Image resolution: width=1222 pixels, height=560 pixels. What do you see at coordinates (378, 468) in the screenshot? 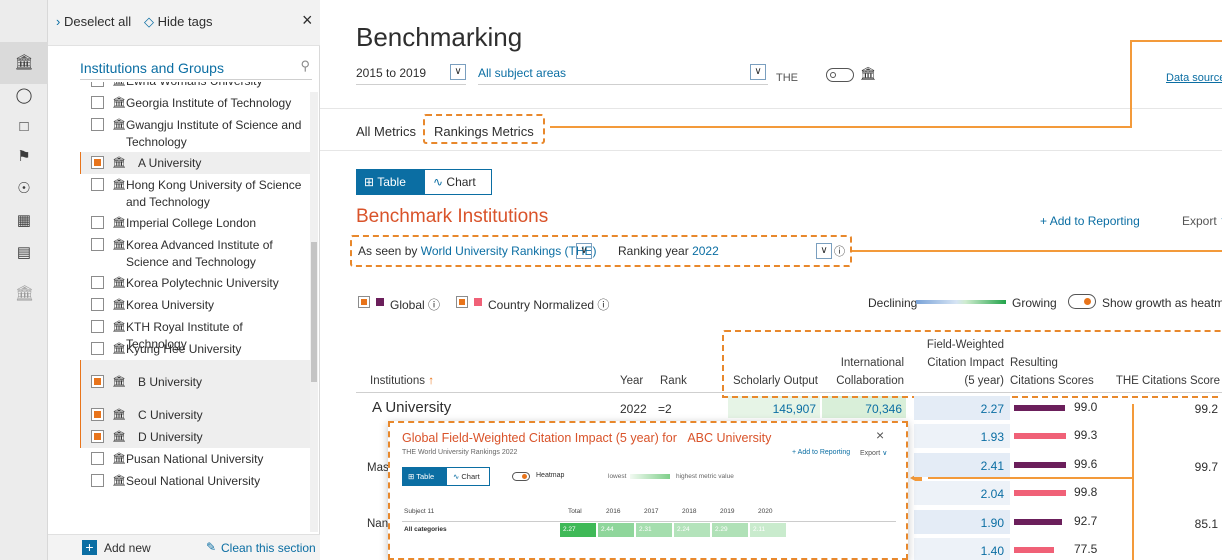
I see `row-institution: Mas` at bounding box center [378, 468].